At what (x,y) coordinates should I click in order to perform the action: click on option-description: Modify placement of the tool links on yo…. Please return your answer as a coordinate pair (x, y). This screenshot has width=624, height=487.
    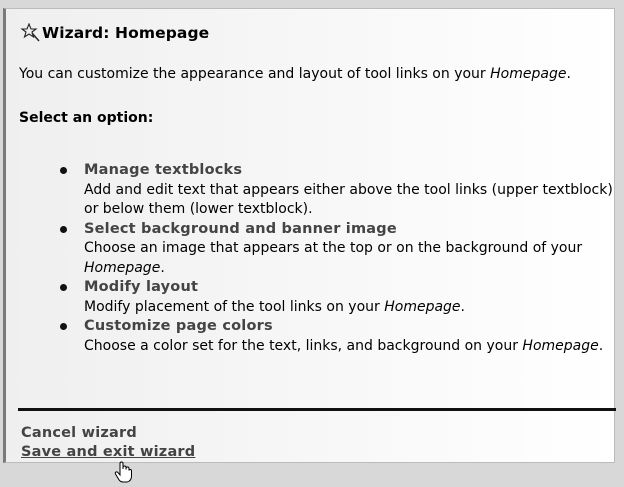
    Looking at the image, I should click on (349, 308).